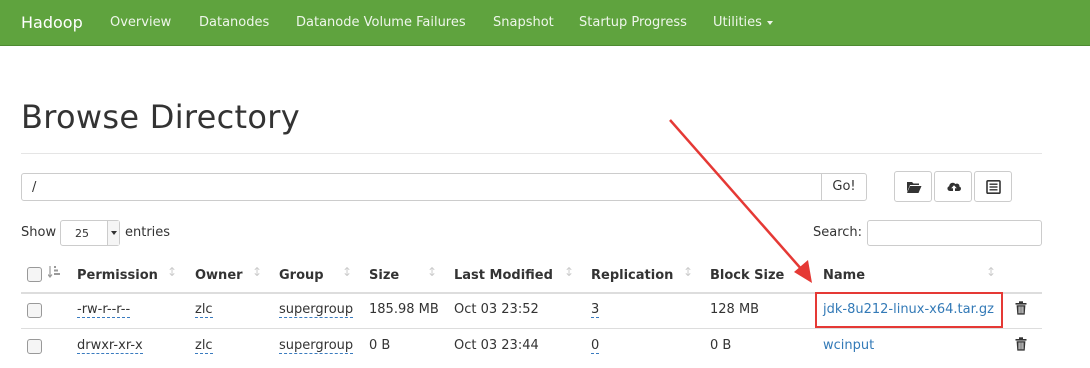  What do you see at coordinates (381, 22) in the screenshot?
I see `nav-datanode-volume-failures: Datanode Volume Failures` at bounding box center [381, 22].